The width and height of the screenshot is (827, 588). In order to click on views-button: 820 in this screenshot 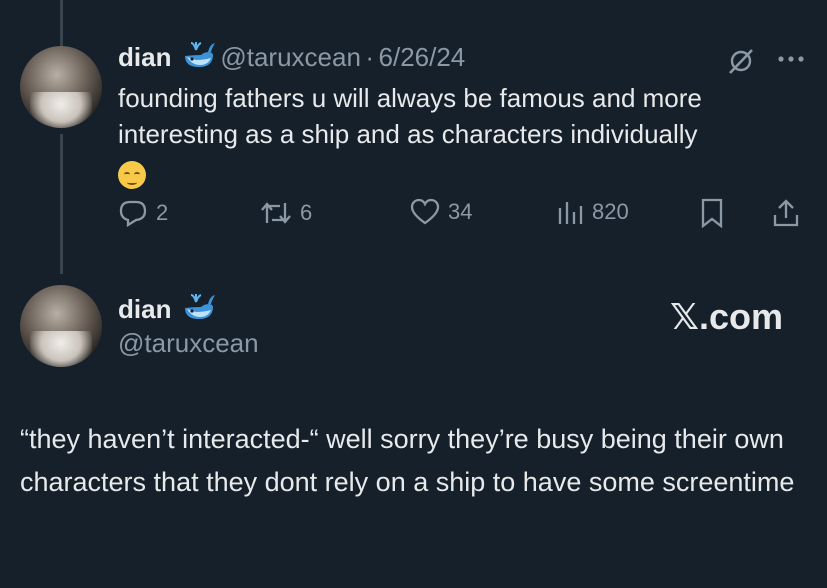, I will do `click(592, 212)`.